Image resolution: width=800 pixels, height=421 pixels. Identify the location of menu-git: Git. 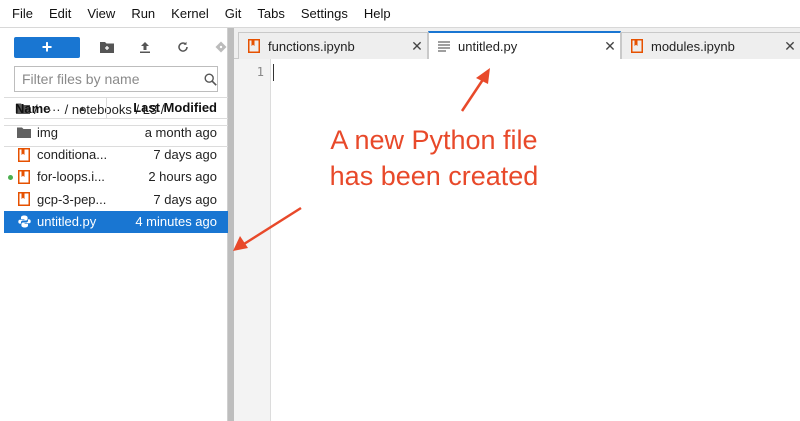
(233, 14).